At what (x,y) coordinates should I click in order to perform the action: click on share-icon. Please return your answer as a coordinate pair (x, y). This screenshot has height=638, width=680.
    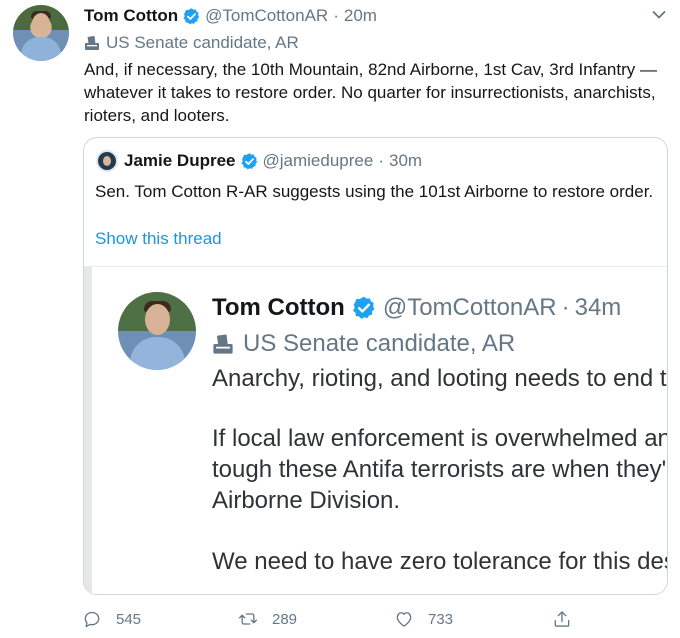
    Looking at the image, I should click on (562, 619).